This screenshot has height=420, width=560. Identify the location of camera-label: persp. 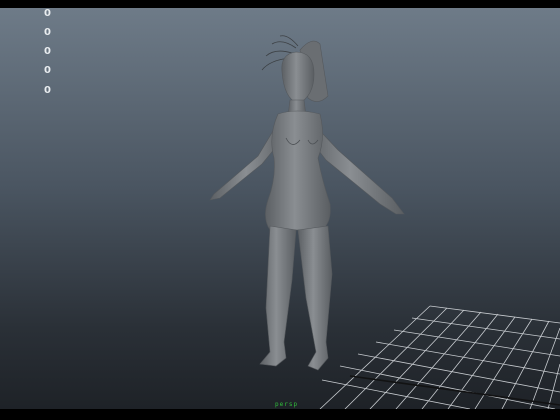
(287, 404).